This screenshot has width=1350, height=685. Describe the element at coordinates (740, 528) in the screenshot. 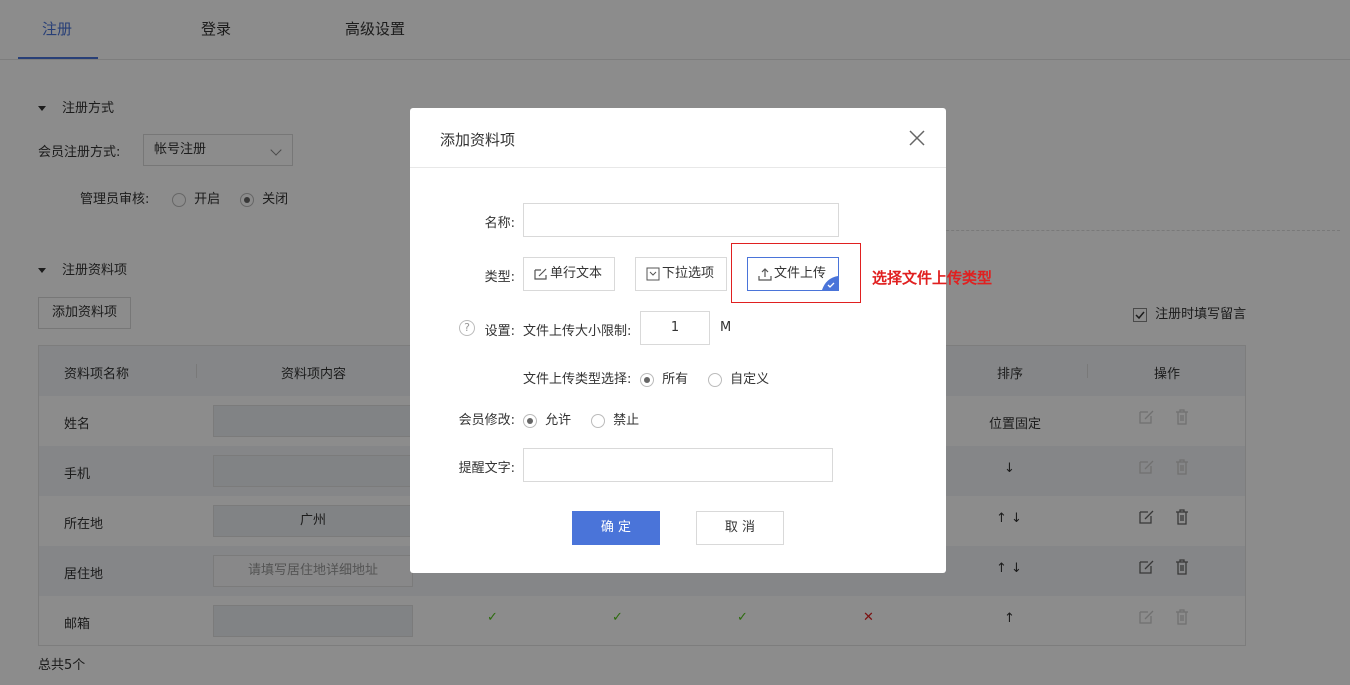

I see `cancel-button: 取 消` at that location.